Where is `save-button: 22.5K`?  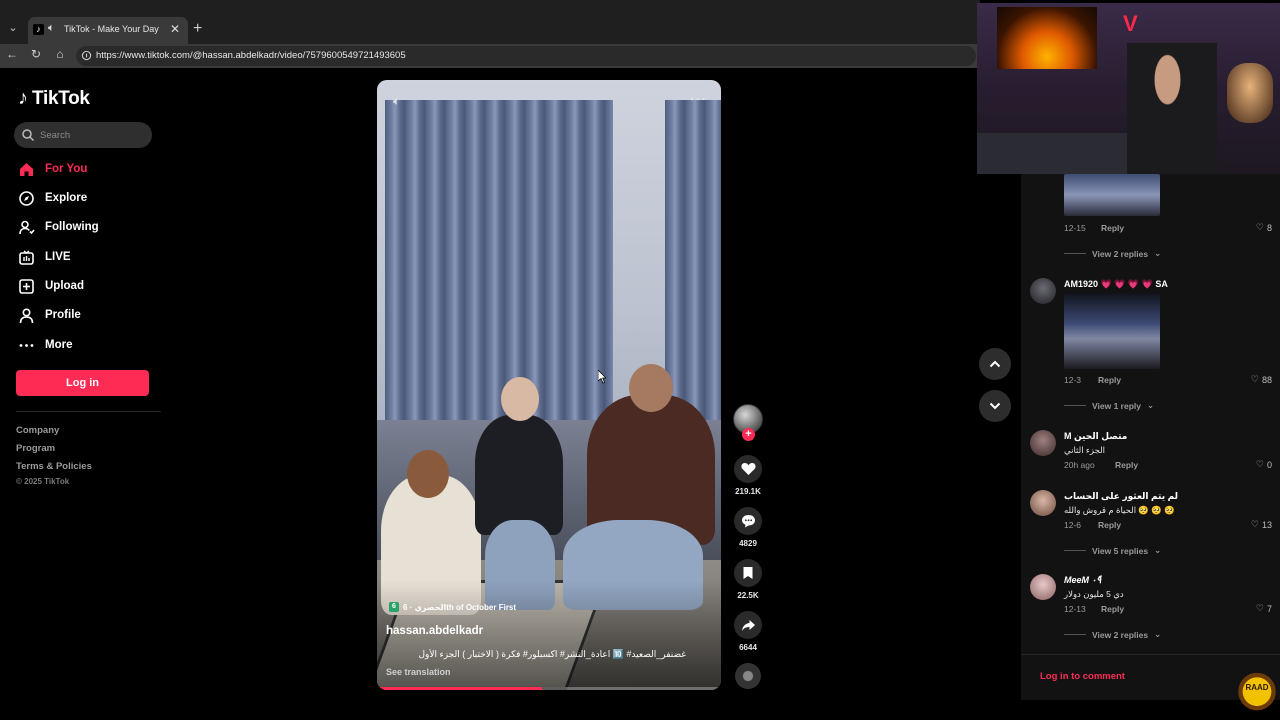
save-button: 22.5K is located at coordinates (748, 579).